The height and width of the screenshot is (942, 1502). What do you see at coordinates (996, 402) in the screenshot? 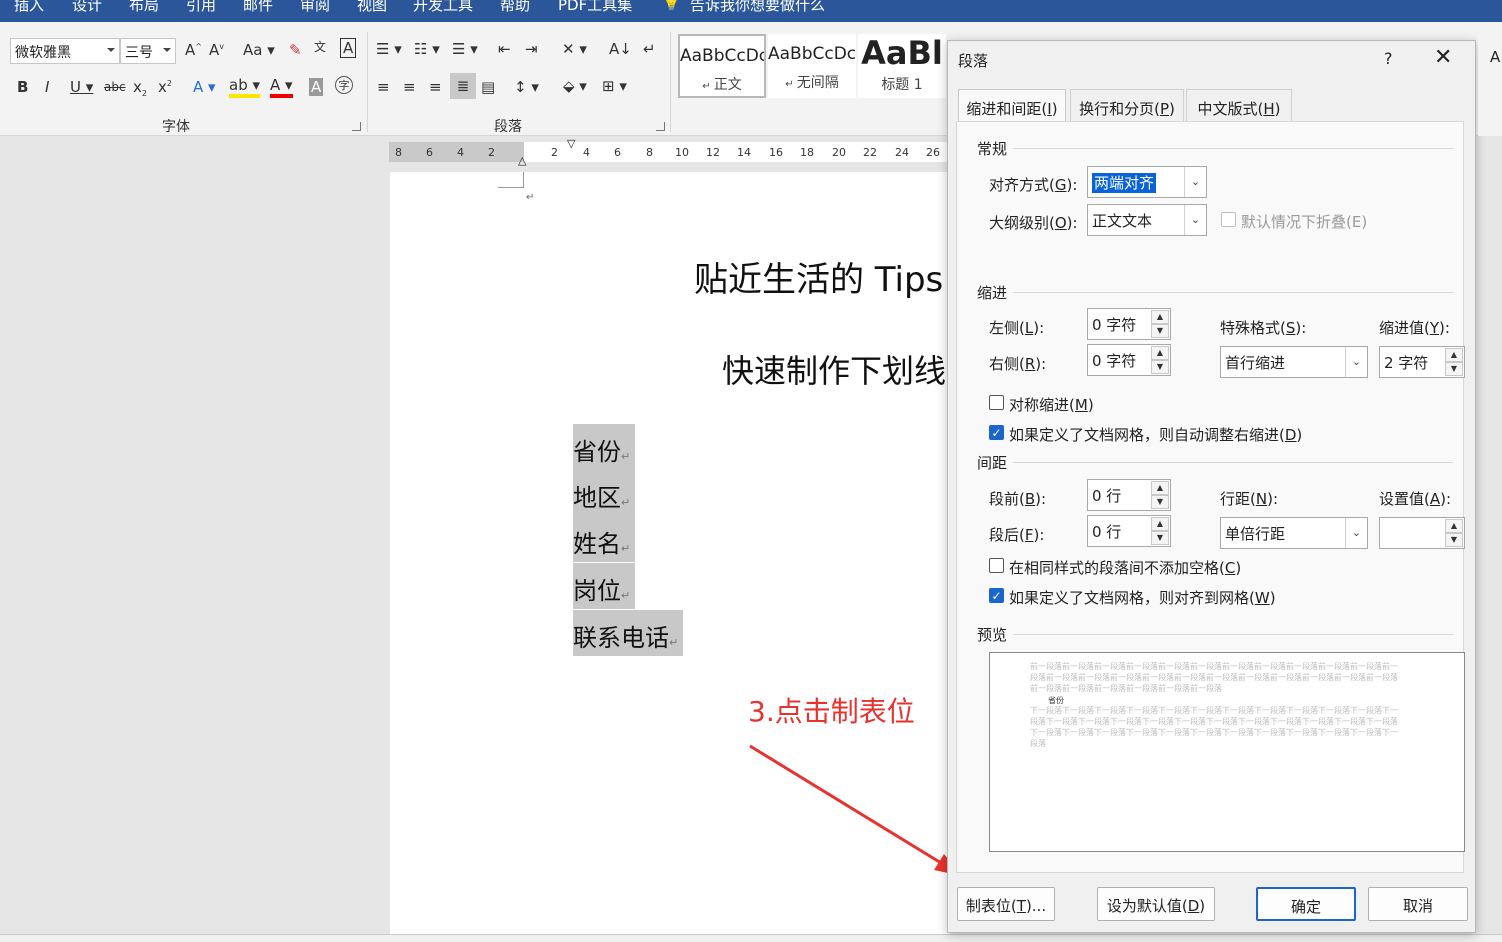
I see `mirror-indent-checkbox` at bounding box center [996, 402].